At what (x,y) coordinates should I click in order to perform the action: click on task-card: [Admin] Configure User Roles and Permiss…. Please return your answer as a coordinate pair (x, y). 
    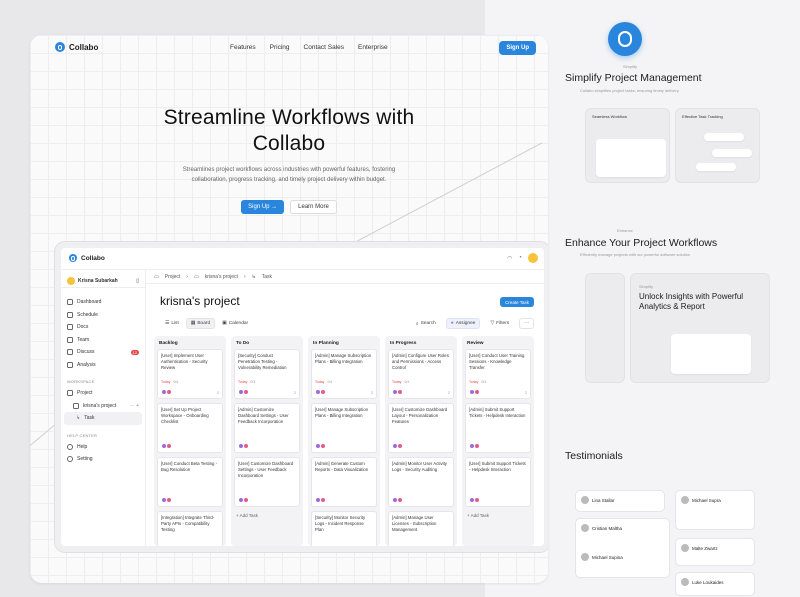
    Looking at the image, I should click on (421, 374).